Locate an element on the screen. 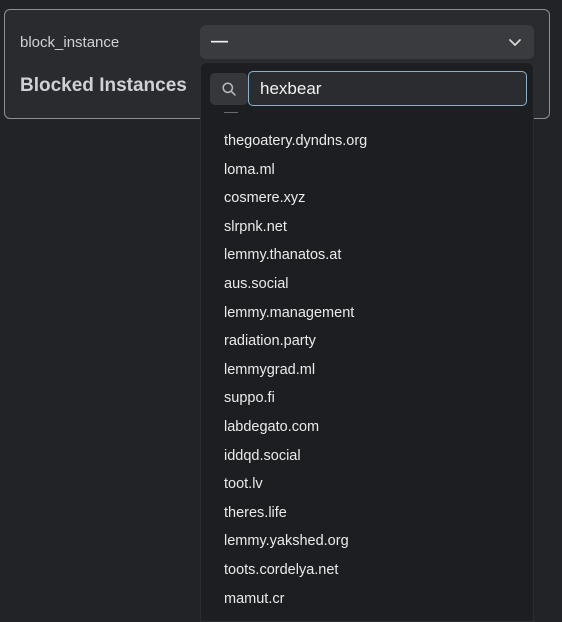  instance-option: aus.social is located at coordinates (367, 284).